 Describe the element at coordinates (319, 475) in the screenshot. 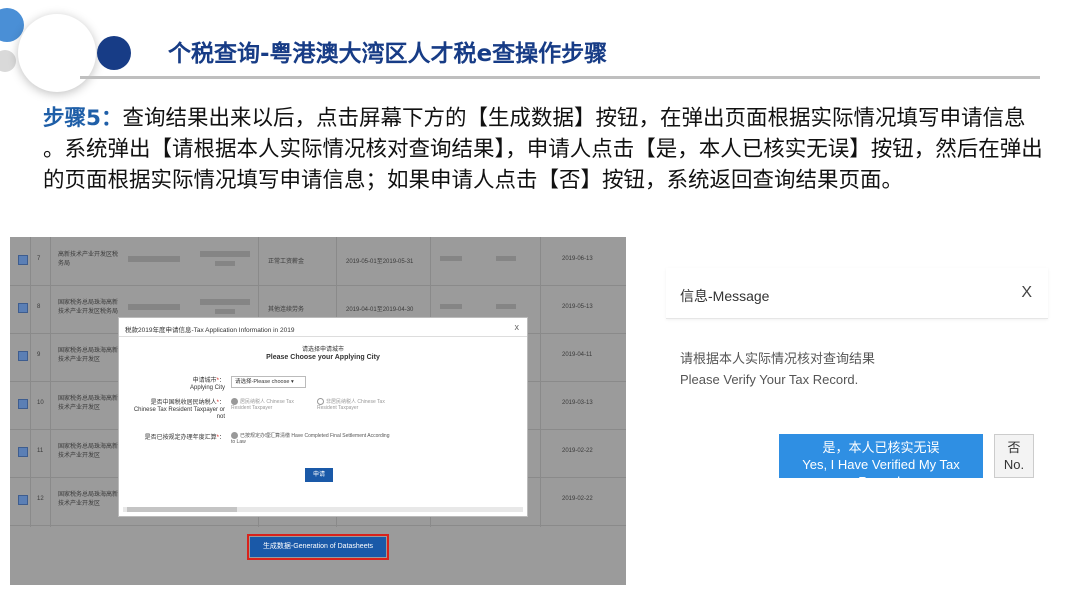

I see `apply-button: 申请` at that location.